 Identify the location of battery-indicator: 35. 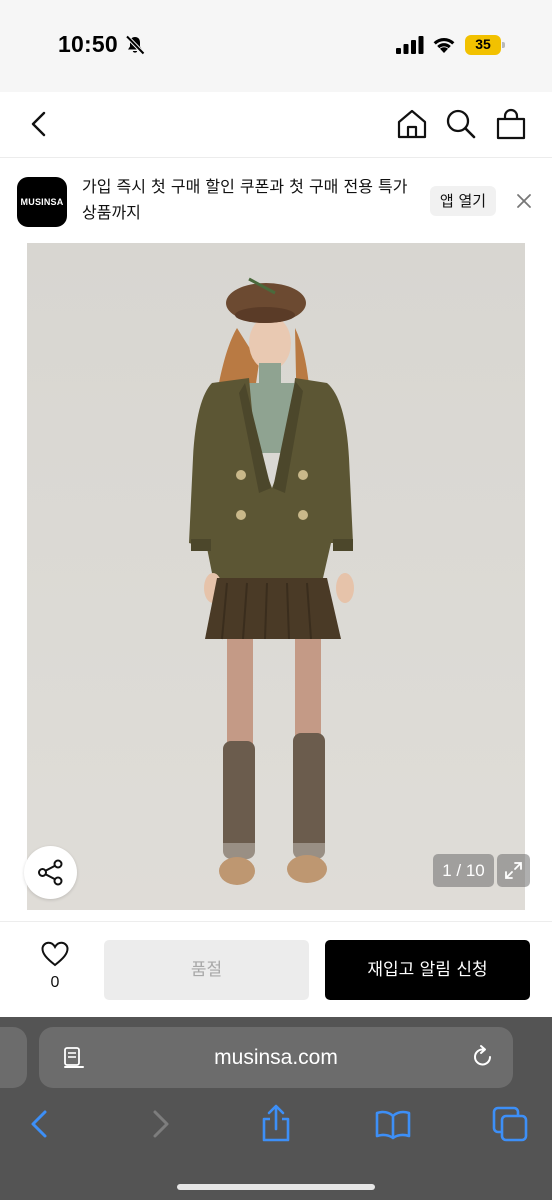
(485, 45).